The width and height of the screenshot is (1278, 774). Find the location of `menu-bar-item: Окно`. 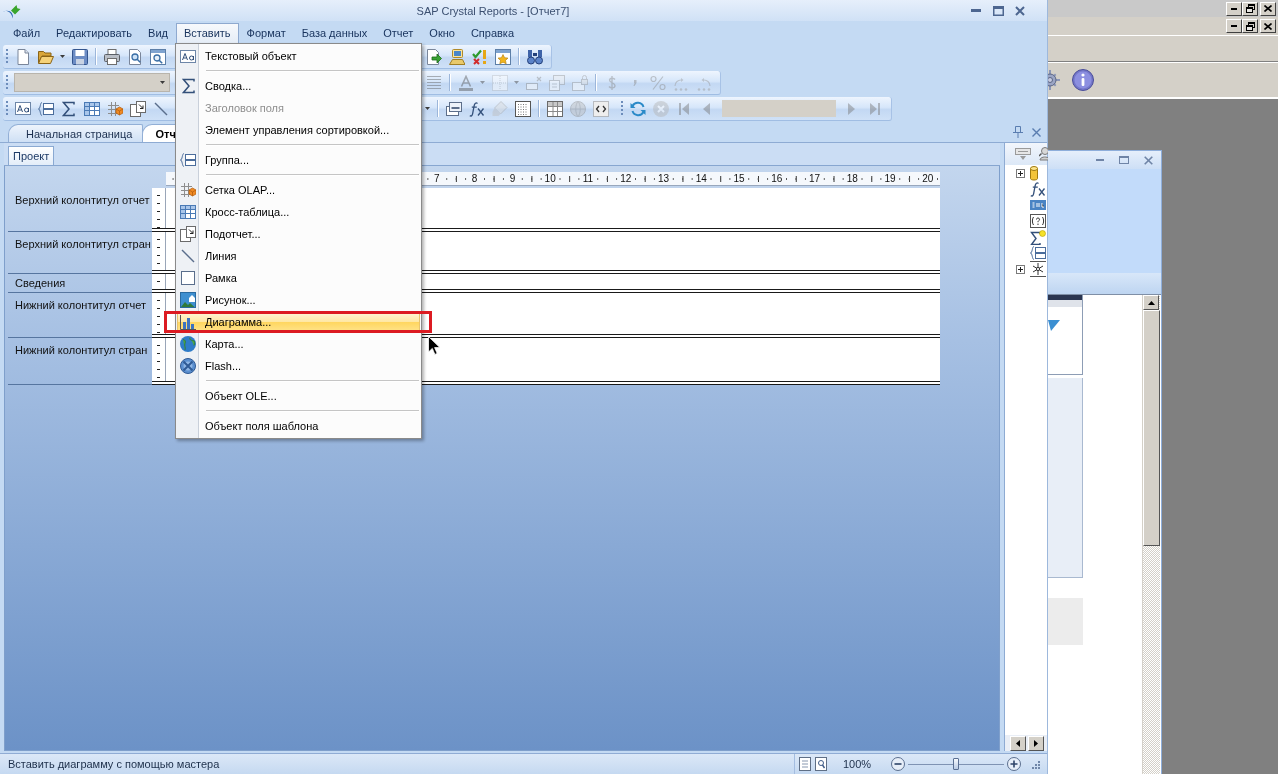

menu-bar-item: Окно is located at coordinates (442, 33).